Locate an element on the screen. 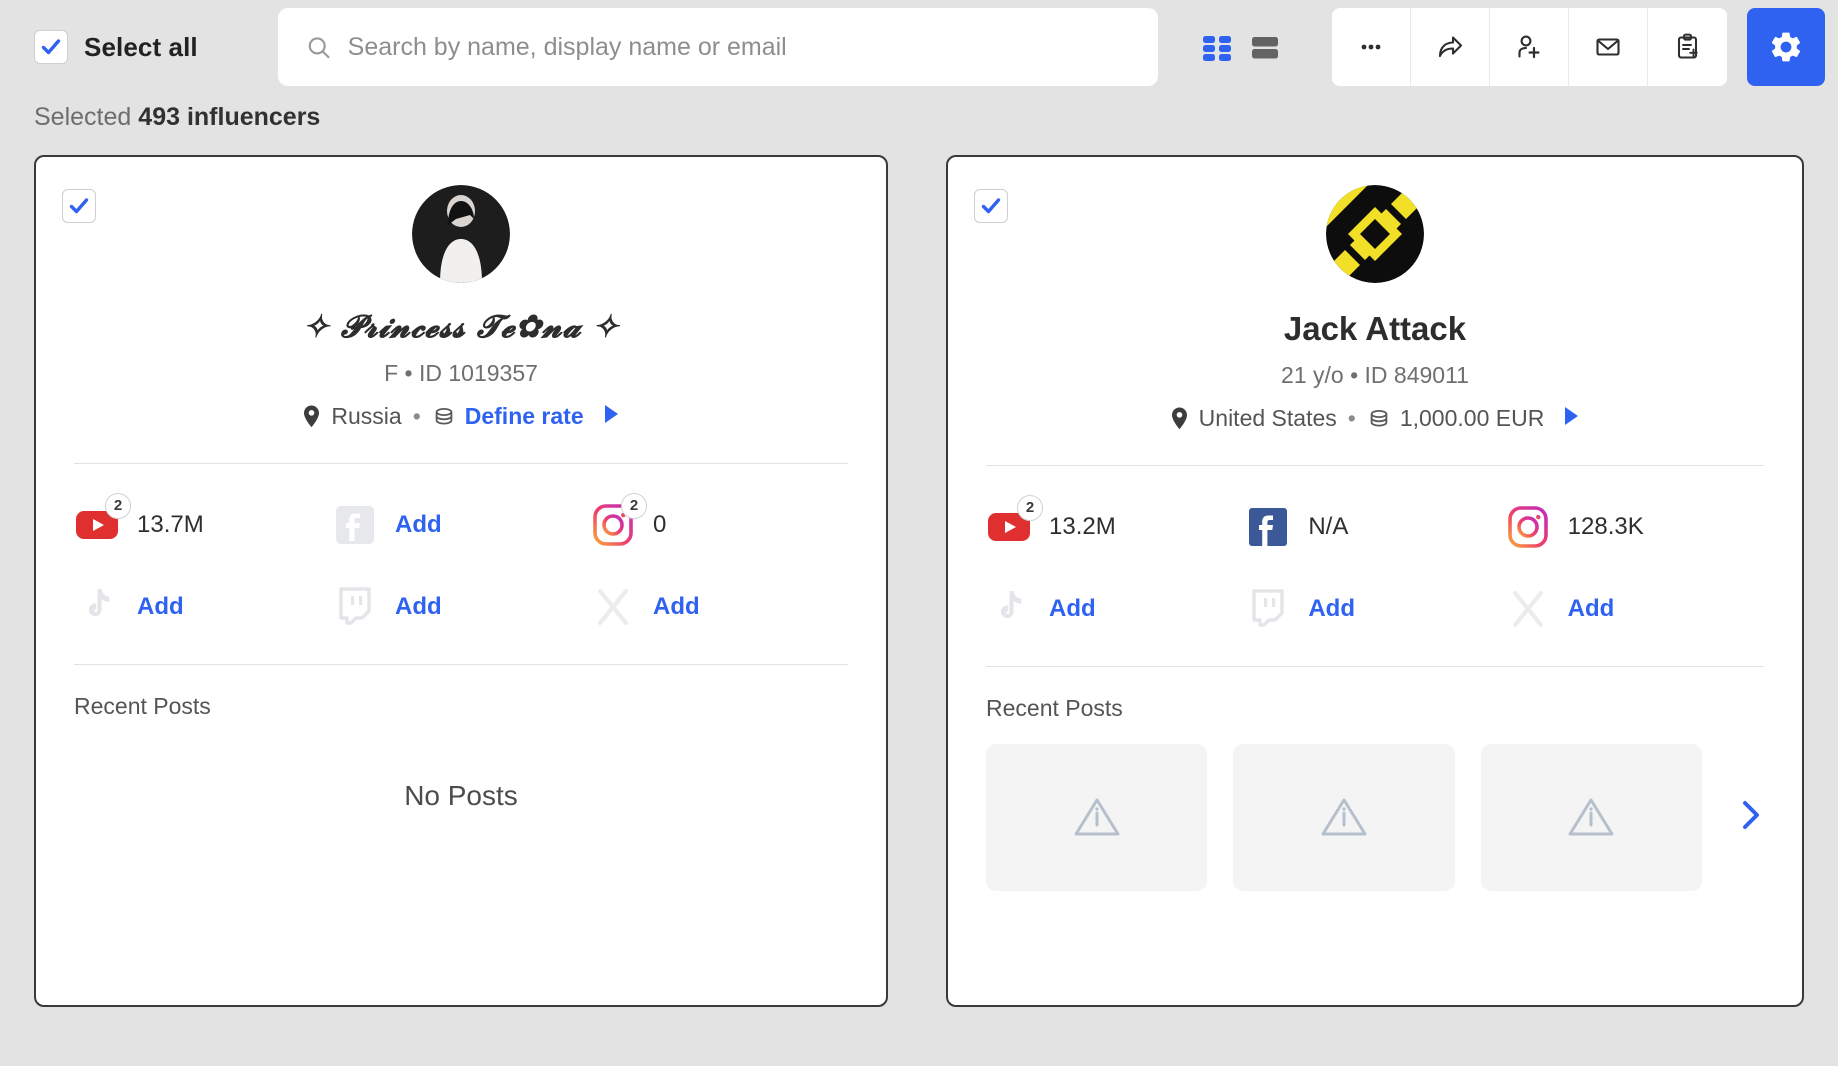  facebook-add-link: Add is located at coordinates (418, 525).